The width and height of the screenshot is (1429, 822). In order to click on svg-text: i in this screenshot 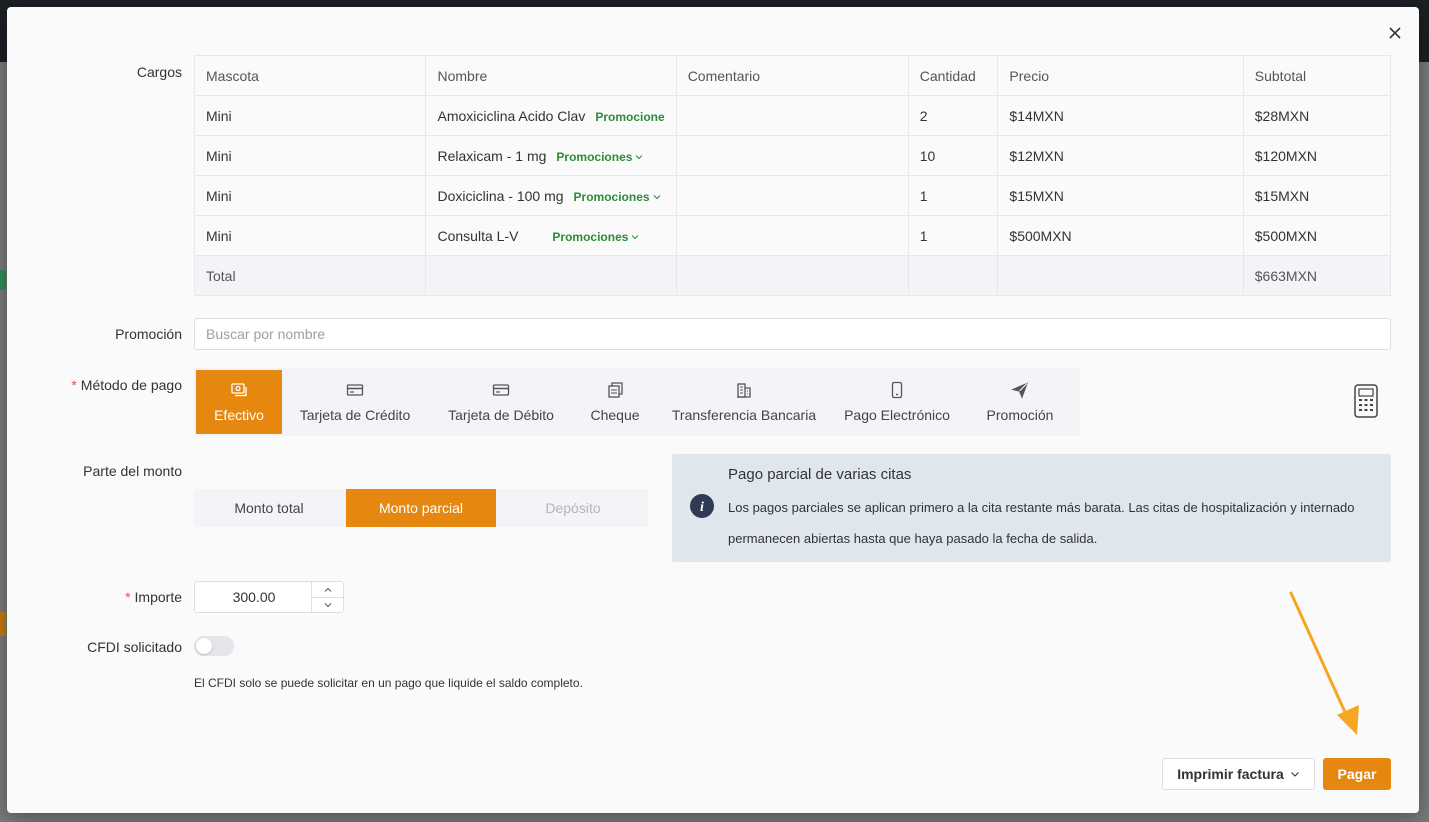, I will do `click(702, 507)`.